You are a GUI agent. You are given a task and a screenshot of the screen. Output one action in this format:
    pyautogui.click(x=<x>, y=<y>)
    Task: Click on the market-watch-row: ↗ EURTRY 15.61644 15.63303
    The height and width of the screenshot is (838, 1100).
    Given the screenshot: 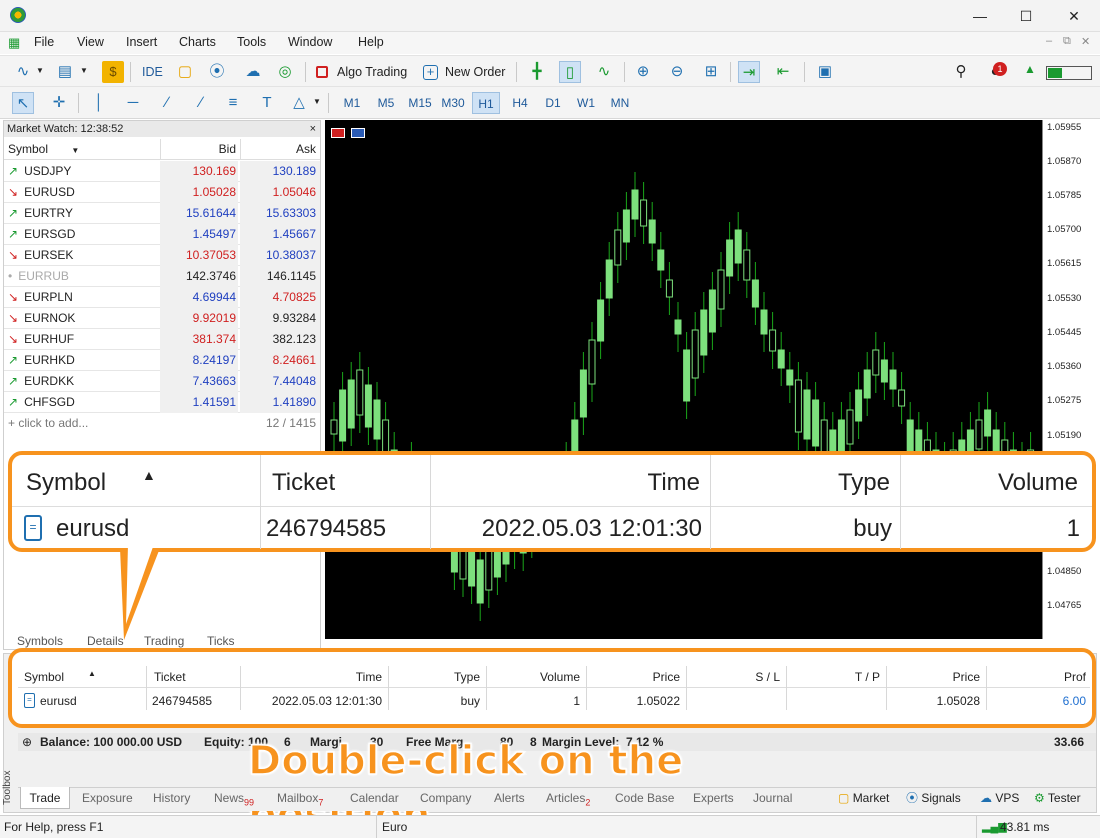 What is the action you would take?
    pyautogui.click(x=162, y=213)
    